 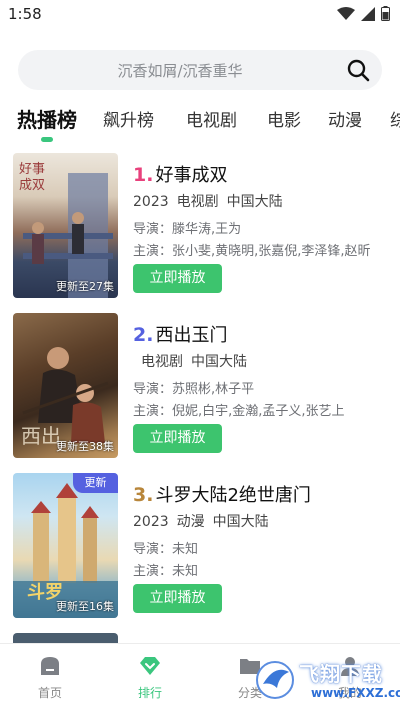 What do you see at coordinates (395, 118) in the screenshot?
I see `tab-variety: 综` at bounding box center [395, 118].